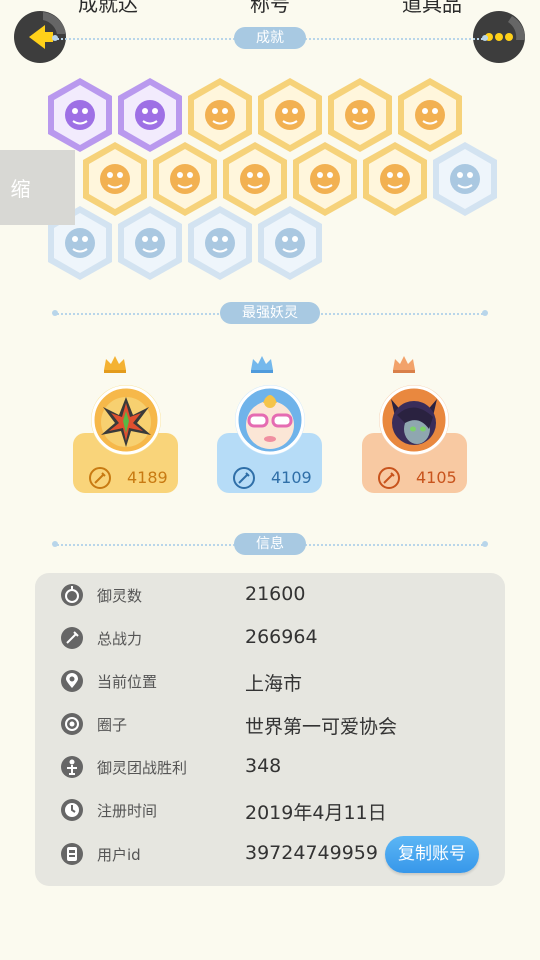 The width and height of the screenshot is (540, 960). What do you see at coordinates (290, 243) in the screenshot?
I see `elephant-badge` at bounding box center [290, 243].